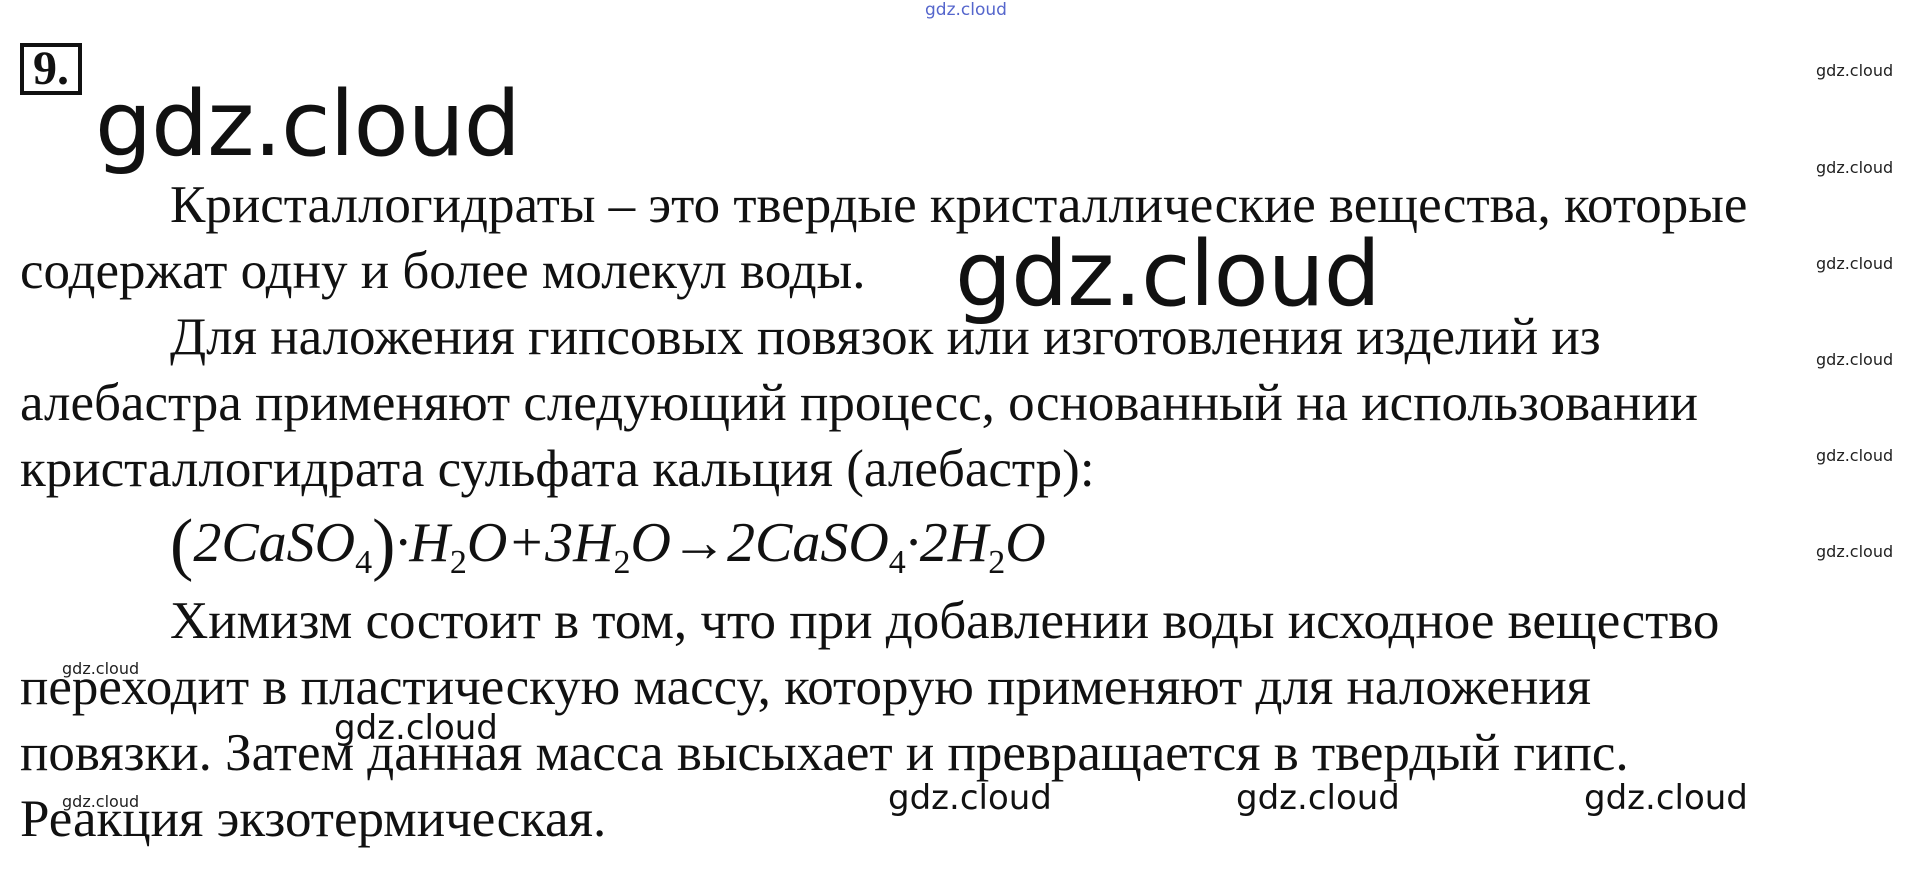 This screenshot has height=870, width=1926. What do you see at coordinates (308, 124) in the screenshot?
I see `watermark-large-1: gdz.cloud` at bounding box center [308, 124].